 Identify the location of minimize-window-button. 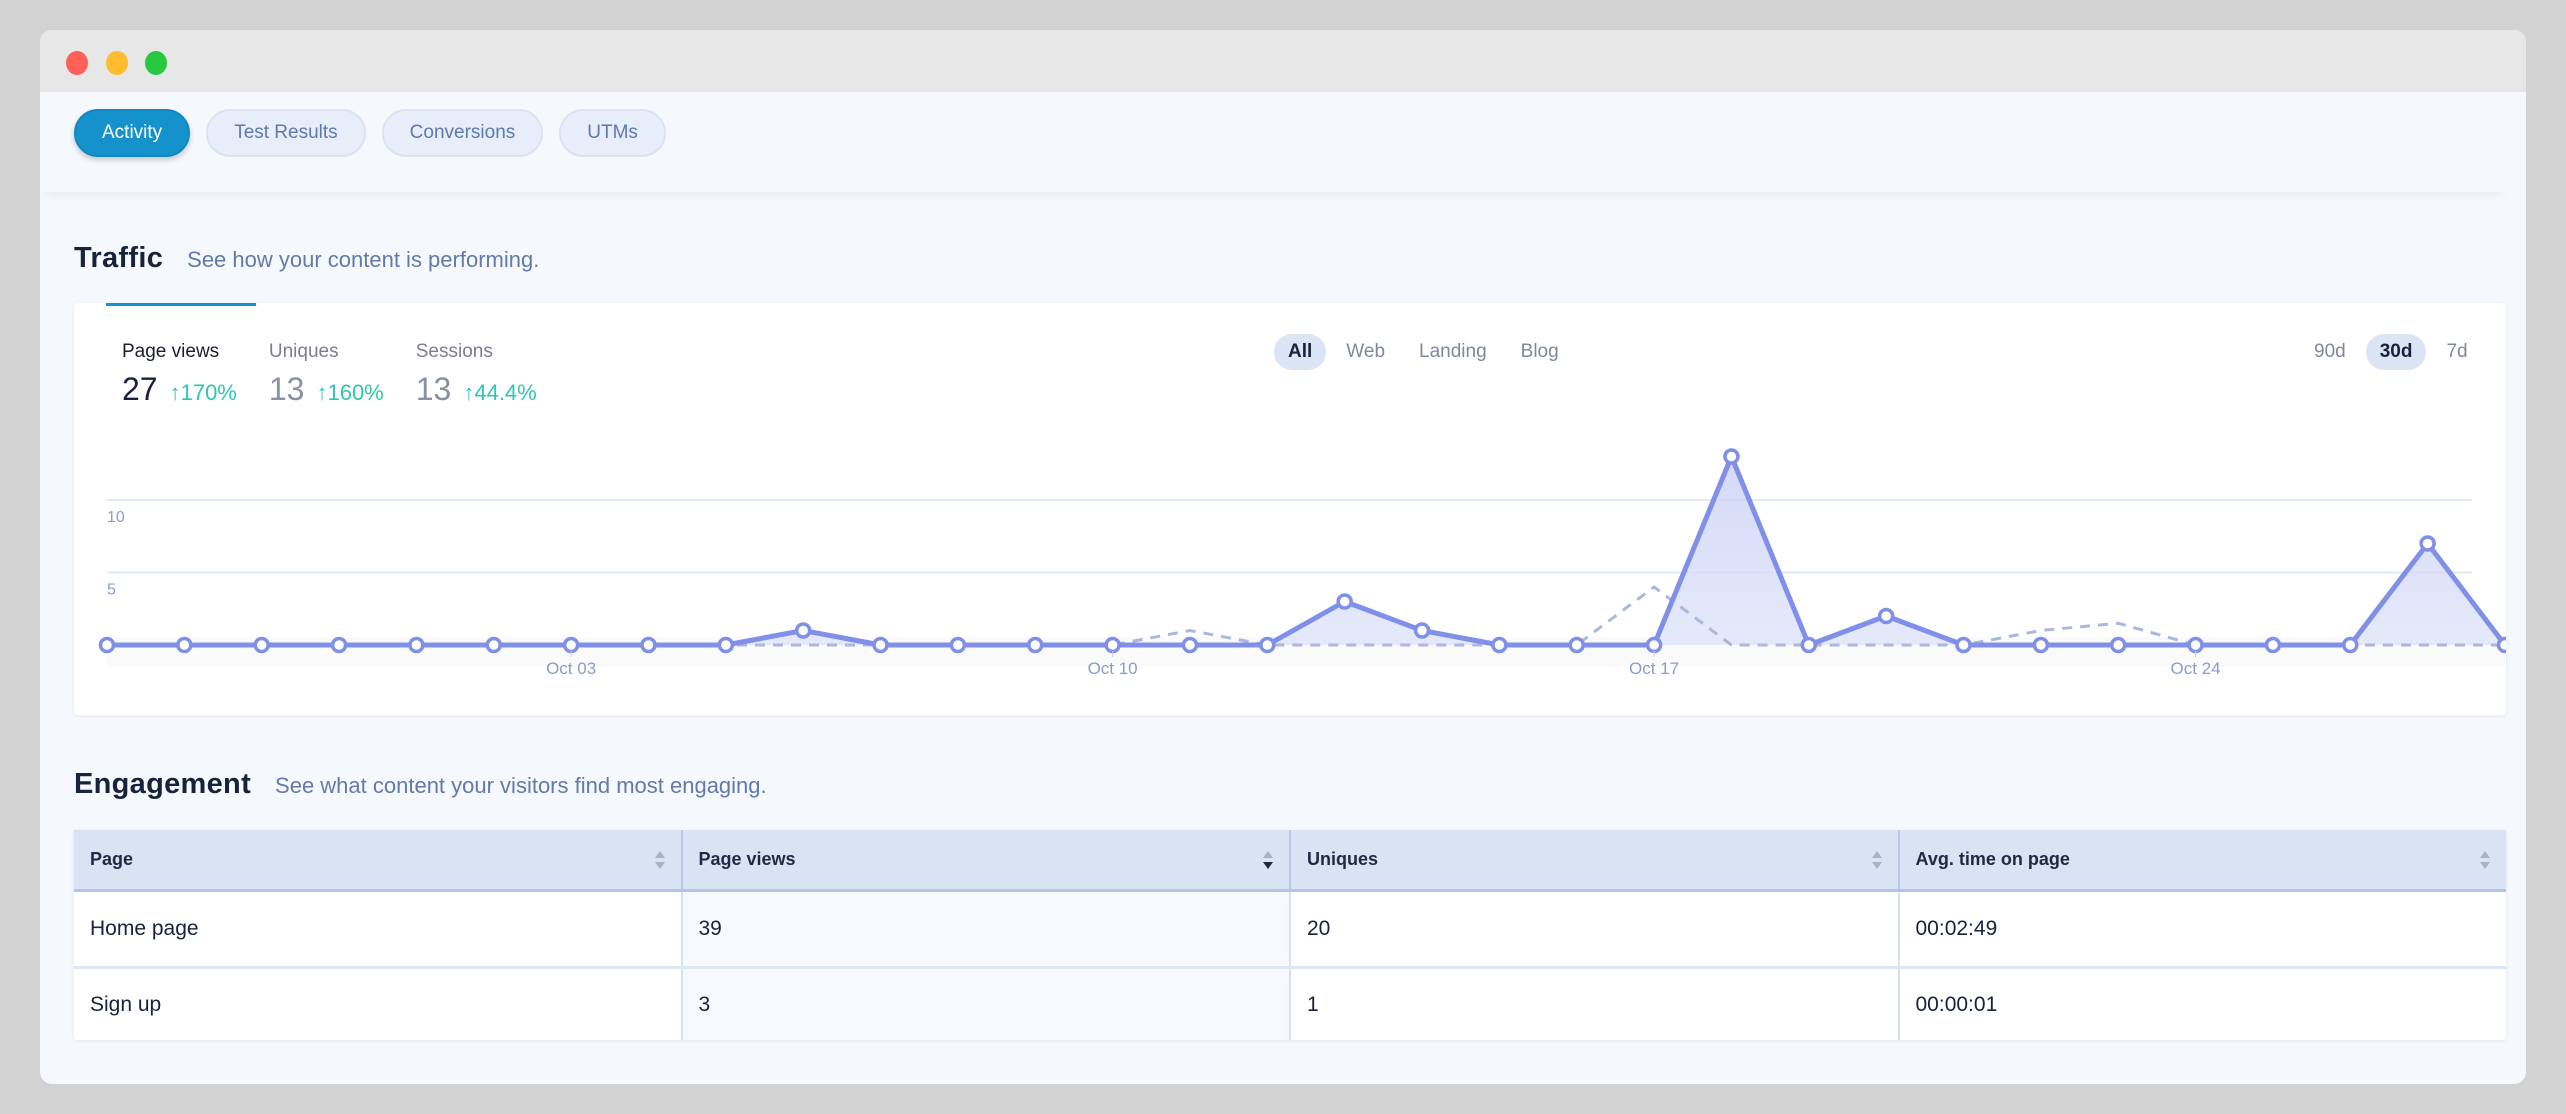
(117, 63).